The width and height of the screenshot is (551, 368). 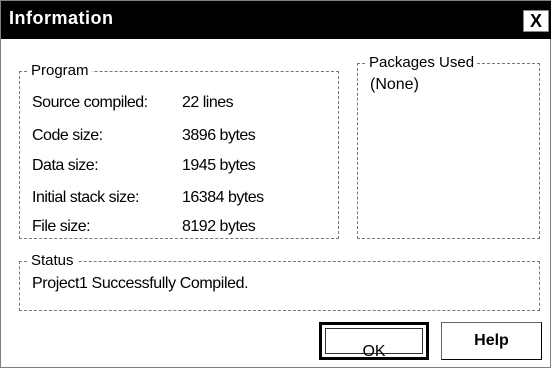 I want to click on ok-button: OK, so click(x=374, y=341).